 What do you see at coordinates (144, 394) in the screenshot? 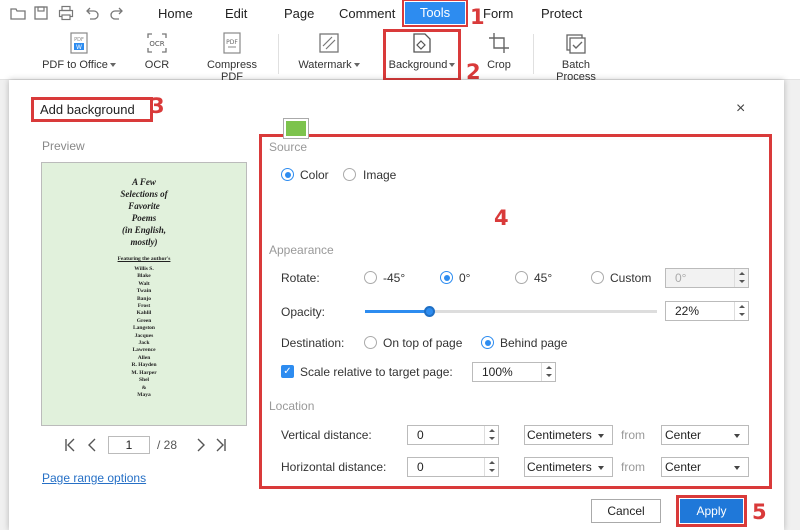
I see `preview-name-line: Maya` at bounding box center [144, 394].